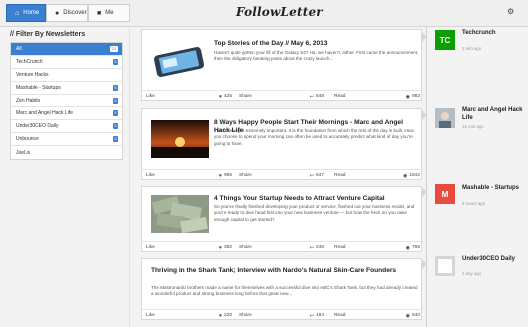 The height and width of the screenshot is (327, 528). What do you see at coordinates (17, 13) in the screenshot?
I see `home-icon: ⌂` at bounding box center [17, 13].